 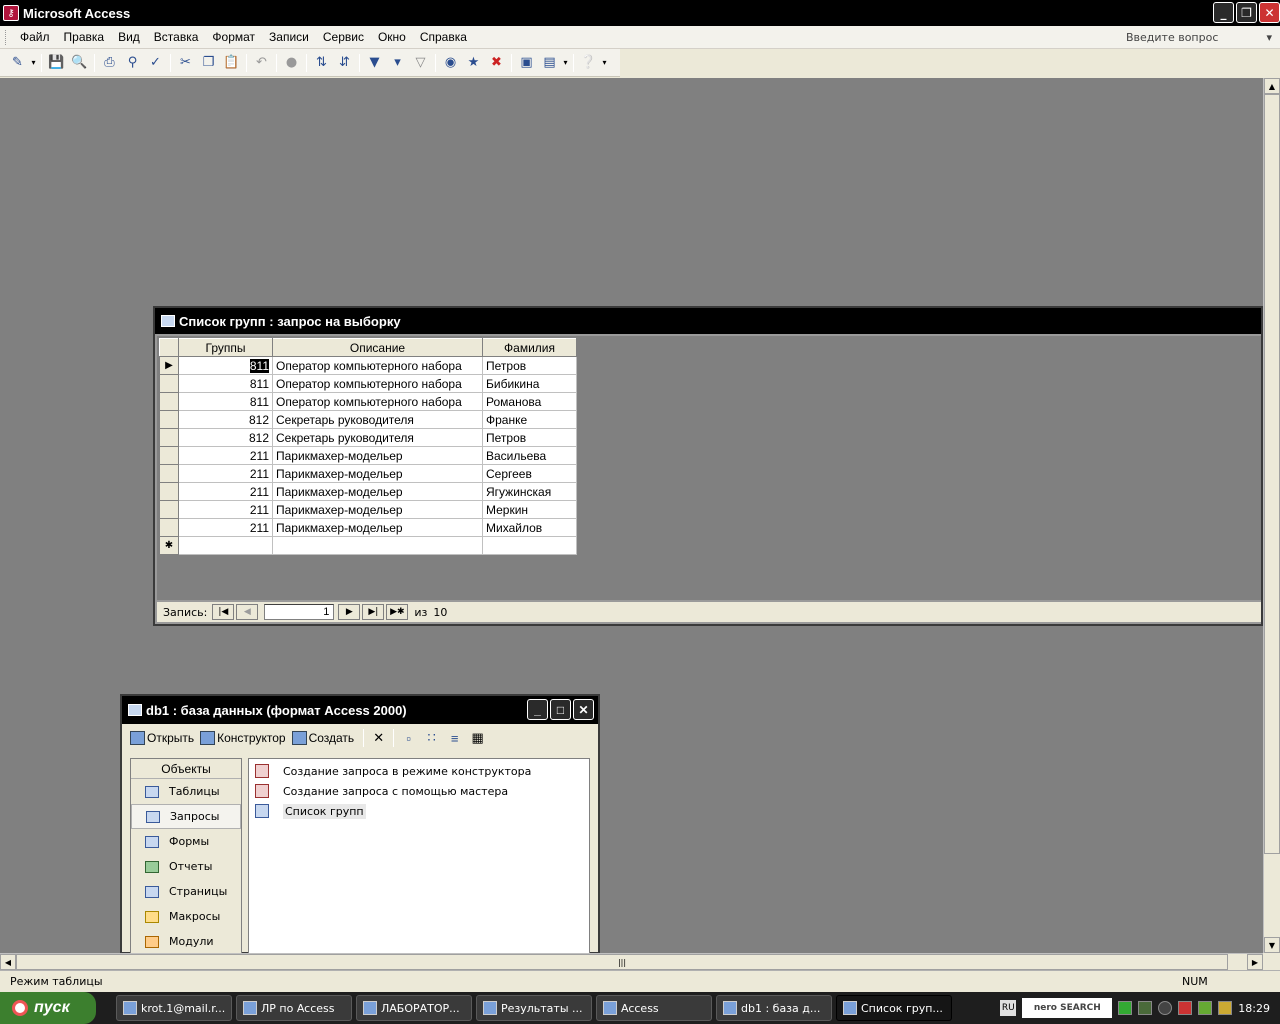 I want to click on restore-button: ❐, so click(x=1246, y=12).